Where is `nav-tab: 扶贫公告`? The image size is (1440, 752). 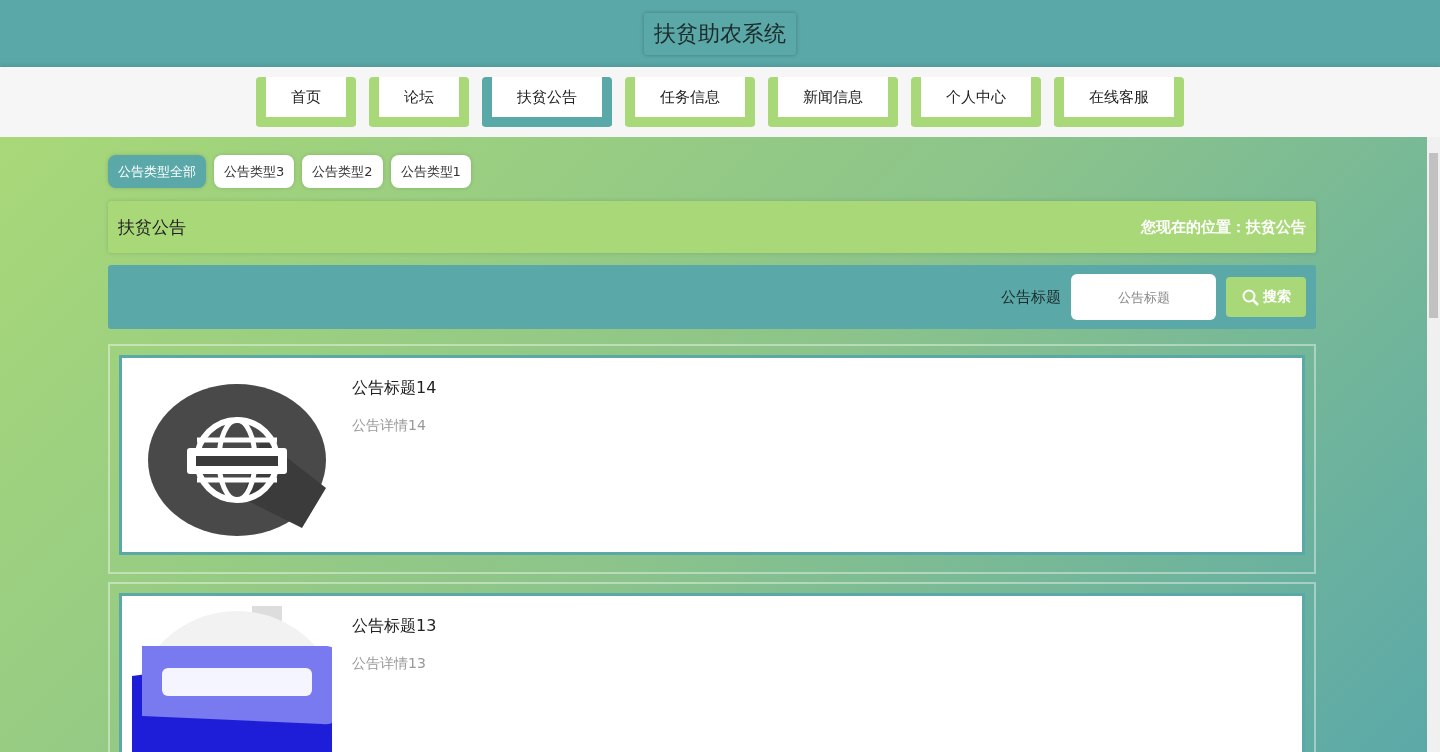 nav-tab: 扶贫公告 is located at coordinates (547, 102).